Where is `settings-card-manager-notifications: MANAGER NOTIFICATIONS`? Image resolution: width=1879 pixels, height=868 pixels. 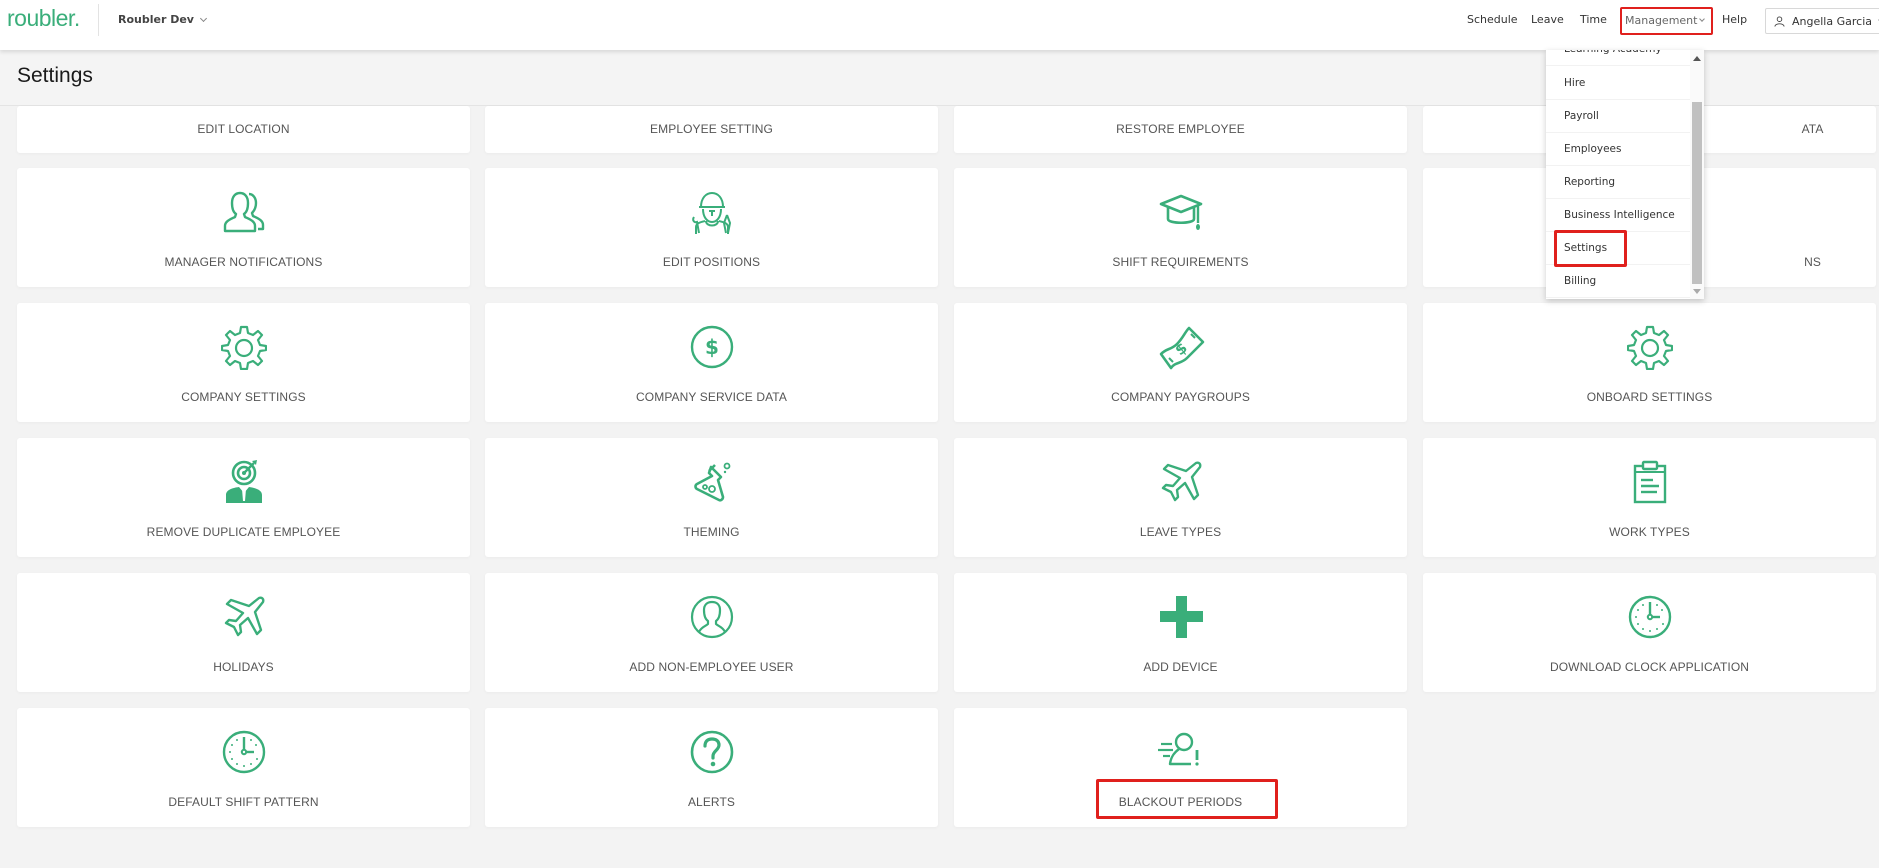 settings-card-manager-notifications: MANAGER NOTIFICATIONS is located at coordinates (243, 227).